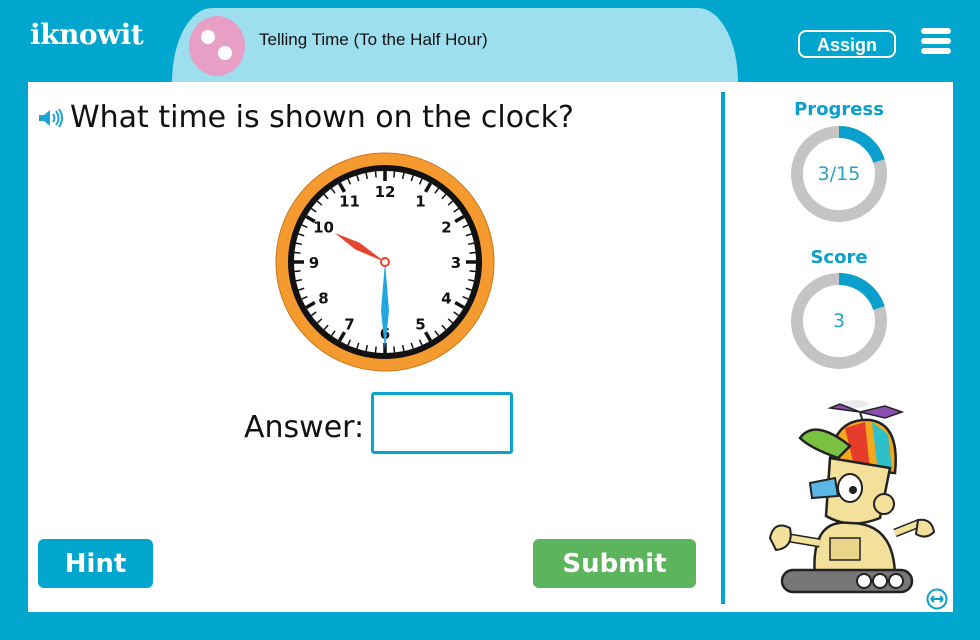 This screenshot has height=640, width=980. Describe the element at coordinates (839, 109) in the screenshot. I see `progress-label: Progress` at that location.